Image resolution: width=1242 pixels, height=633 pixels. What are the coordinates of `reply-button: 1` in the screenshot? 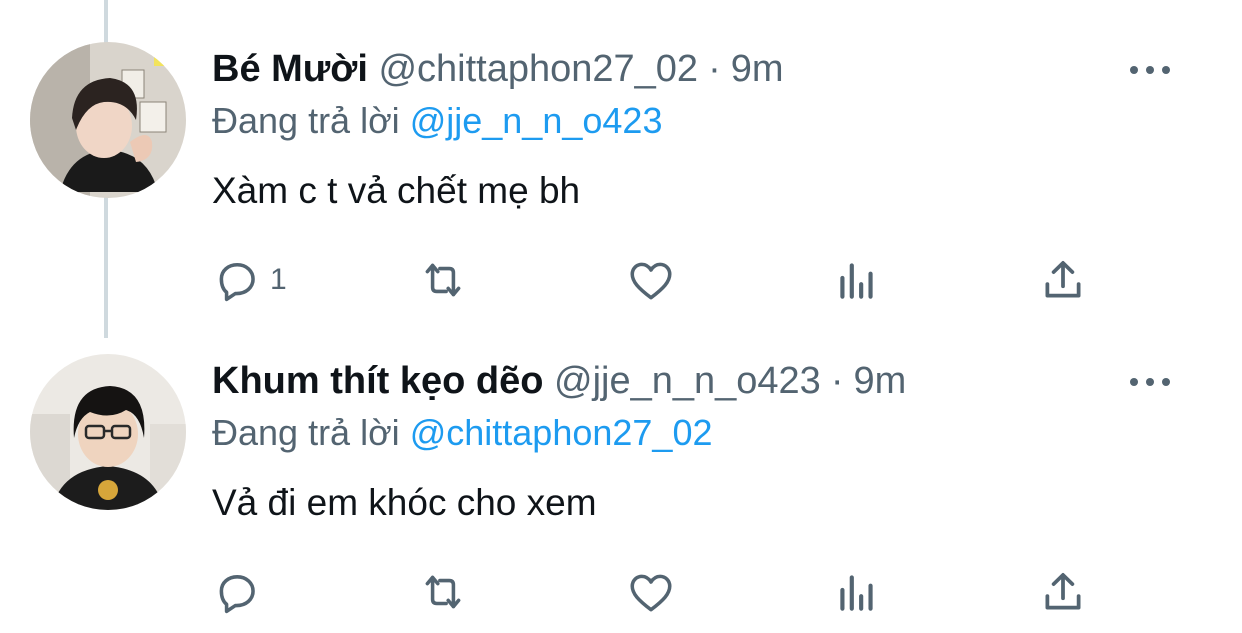 It's located at (249, 280).